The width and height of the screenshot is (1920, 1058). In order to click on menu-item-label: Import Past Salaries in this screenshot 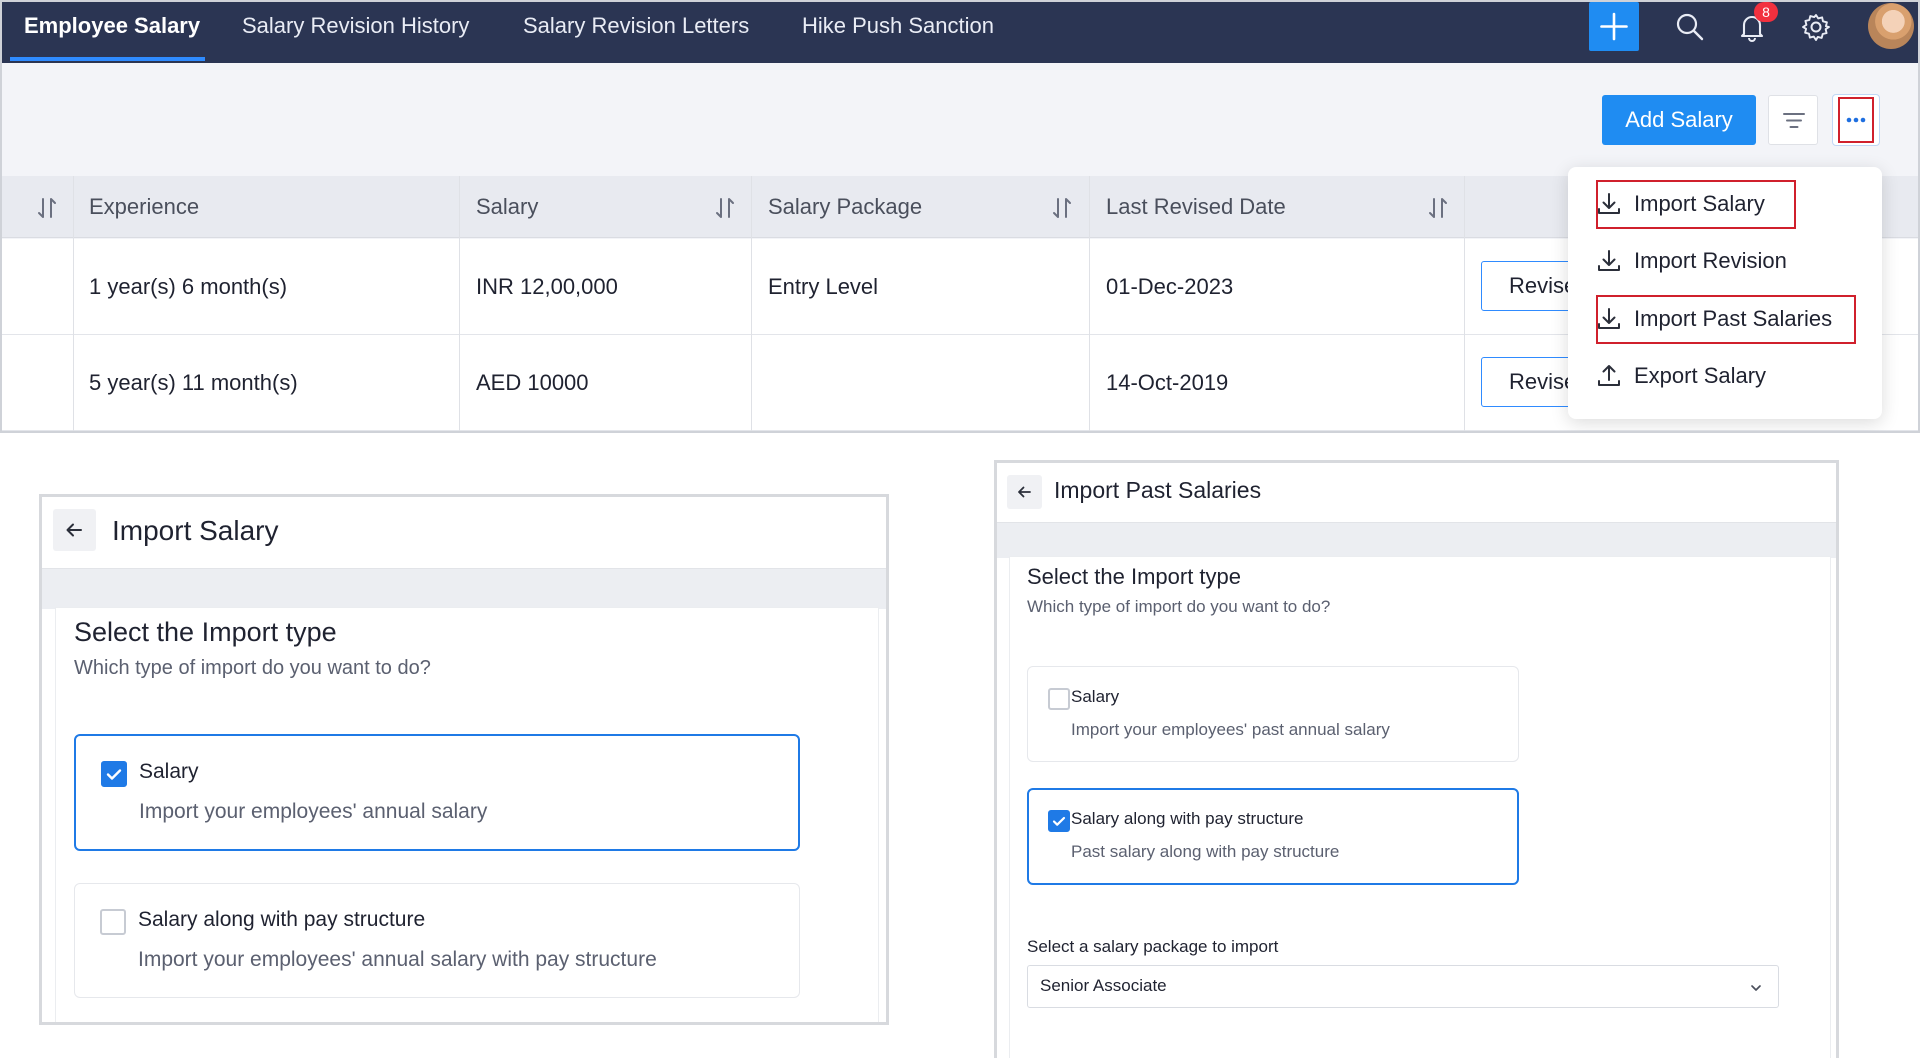, I will do `click(1733, 318)`.